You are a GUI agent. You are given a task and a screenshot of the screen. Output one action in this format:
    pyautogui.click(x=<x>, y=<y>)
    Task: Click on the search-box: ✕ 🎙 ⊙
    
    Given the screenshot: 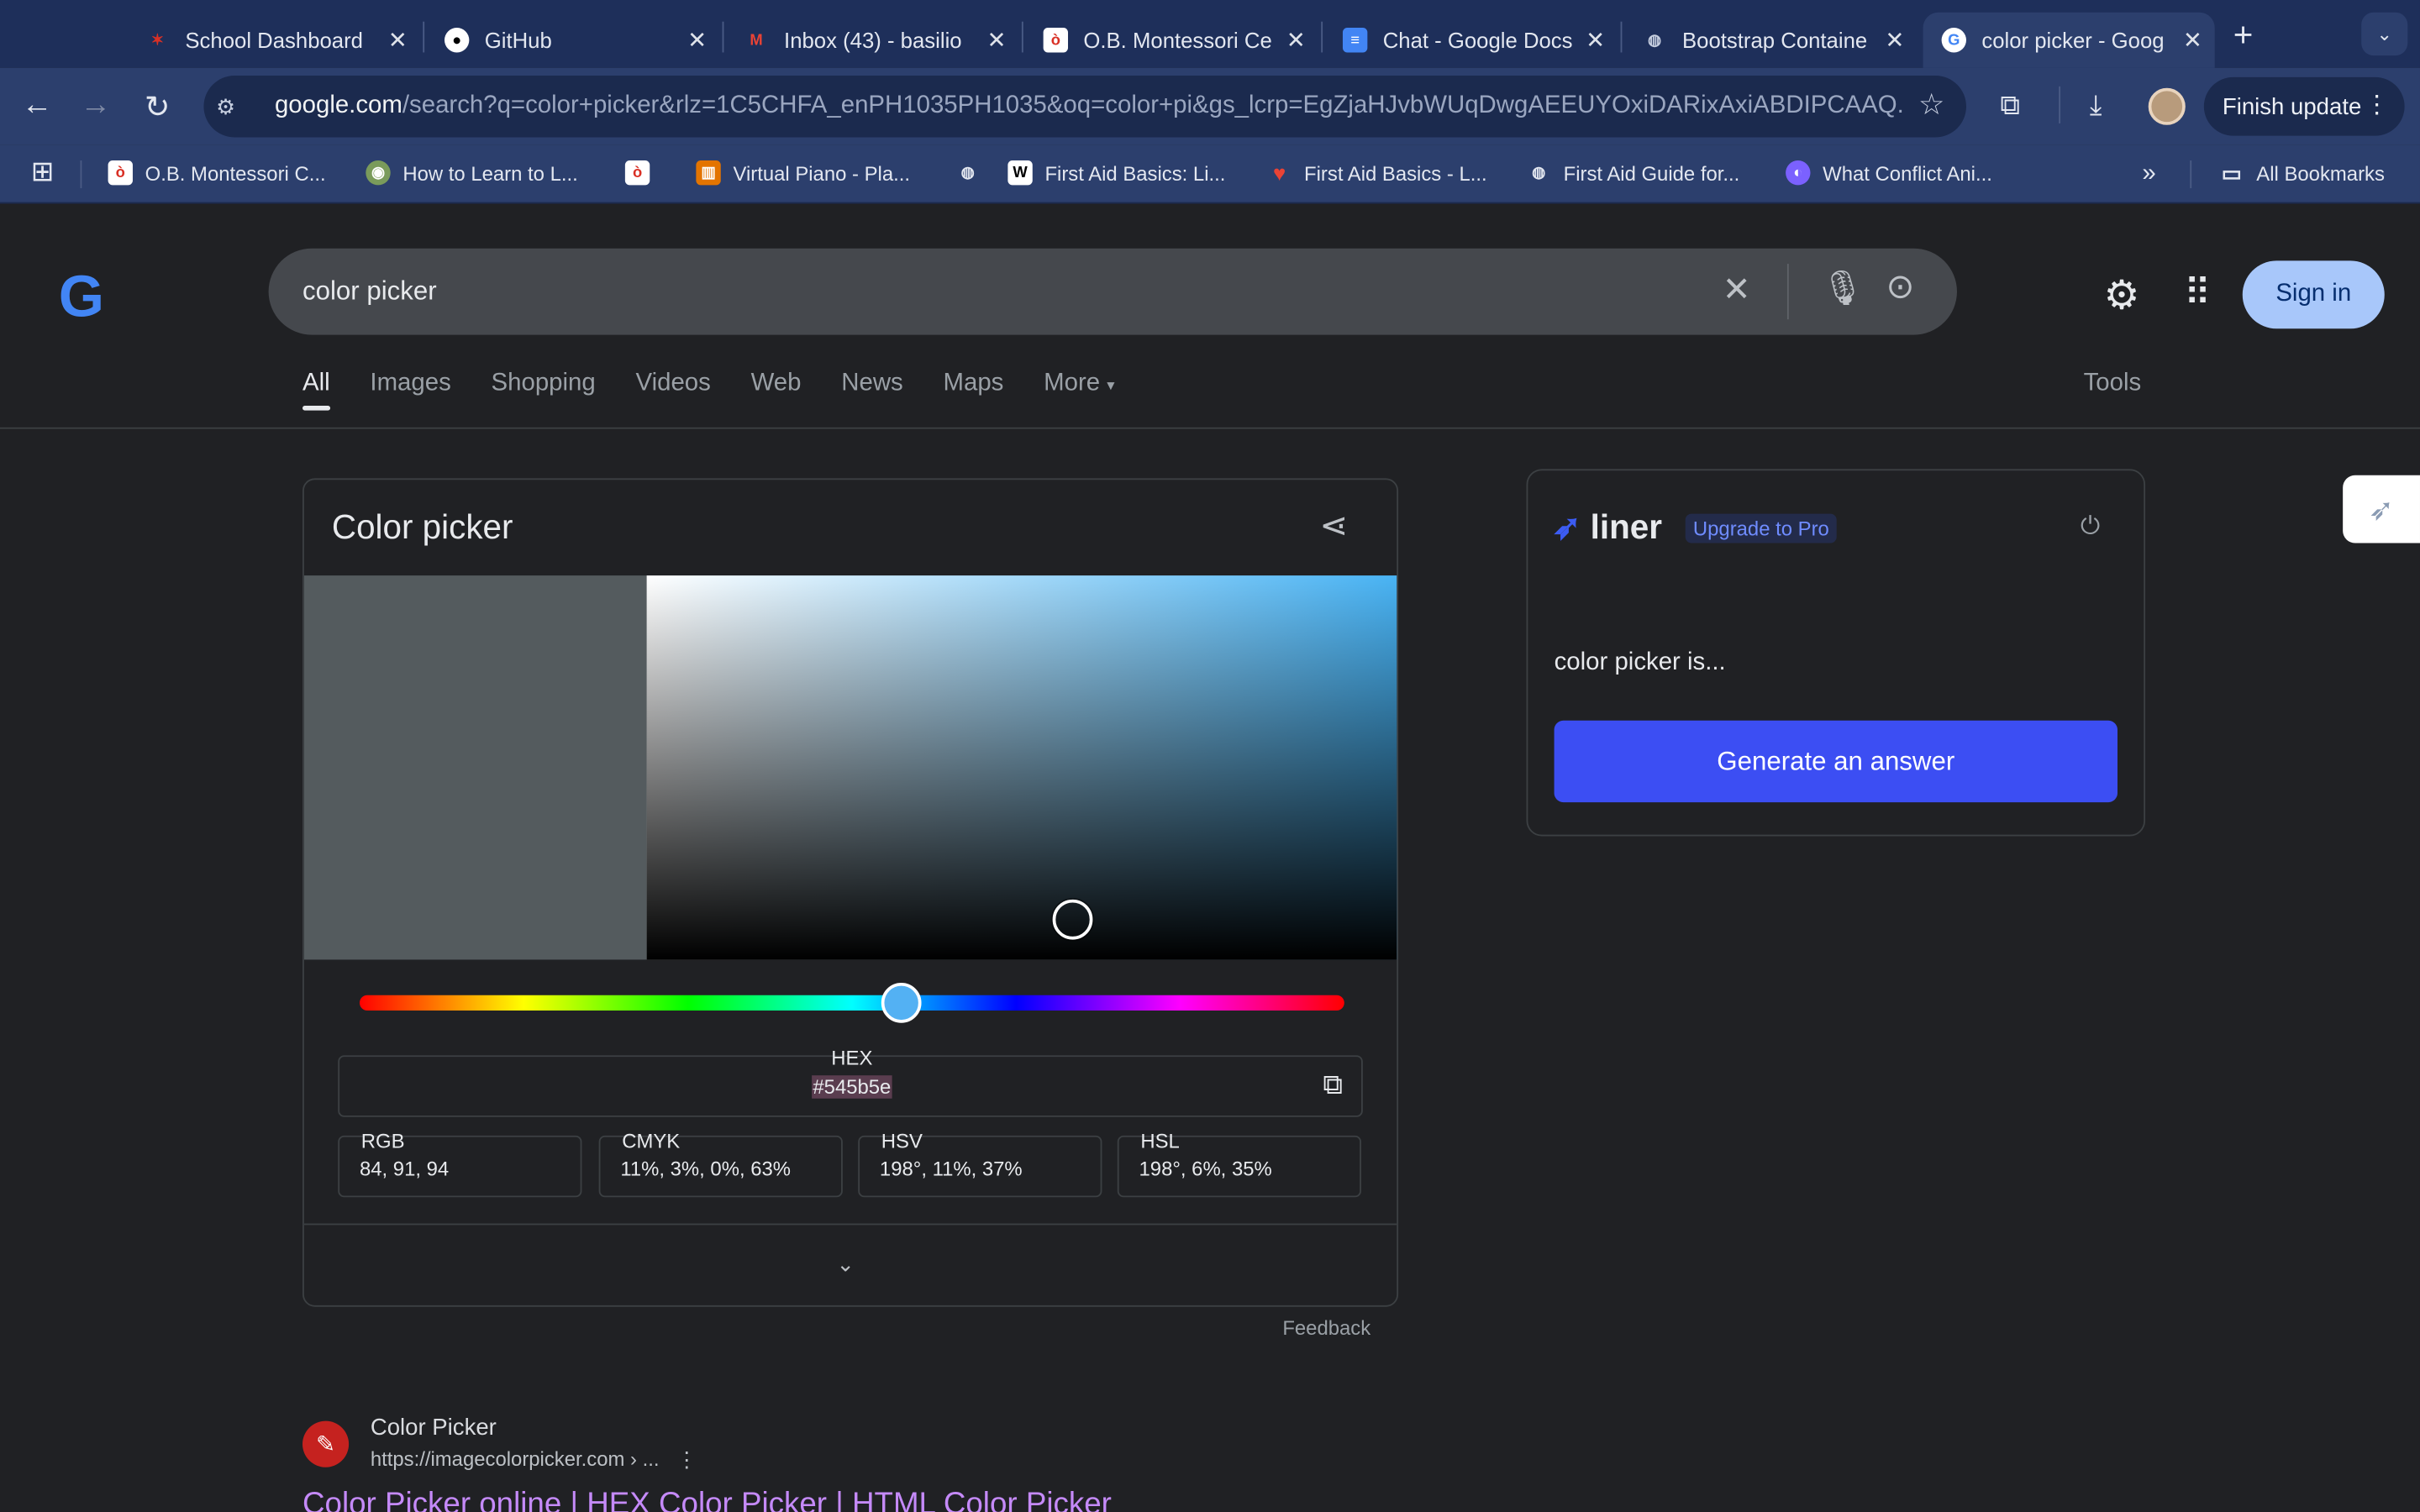 What is the action you would take?
    pyautogui.click(x=1112, y=291)
    